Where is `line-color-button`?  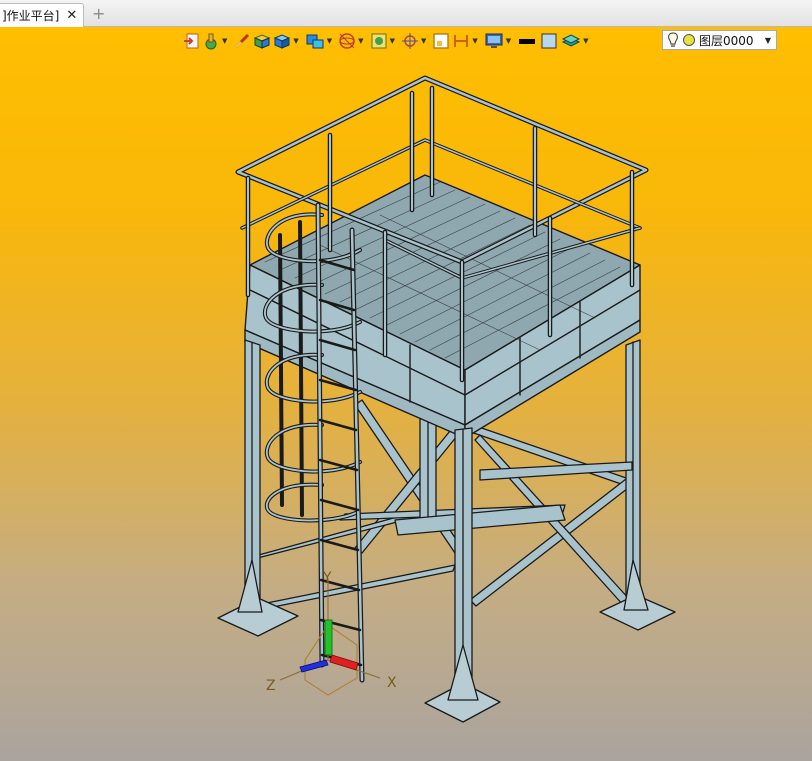
line-color-button is located at coordinates (527, 41).